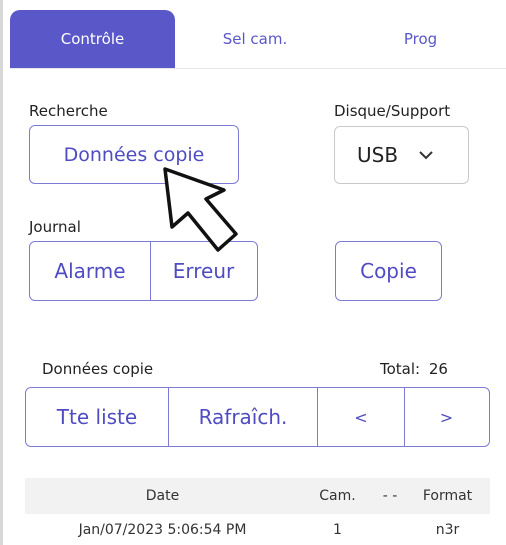 The width and height of the screenshot is (506, 545). Describe the element at coordinates (90, 271) in the screenshot. I see `alarm-button: Alarme` at that location.